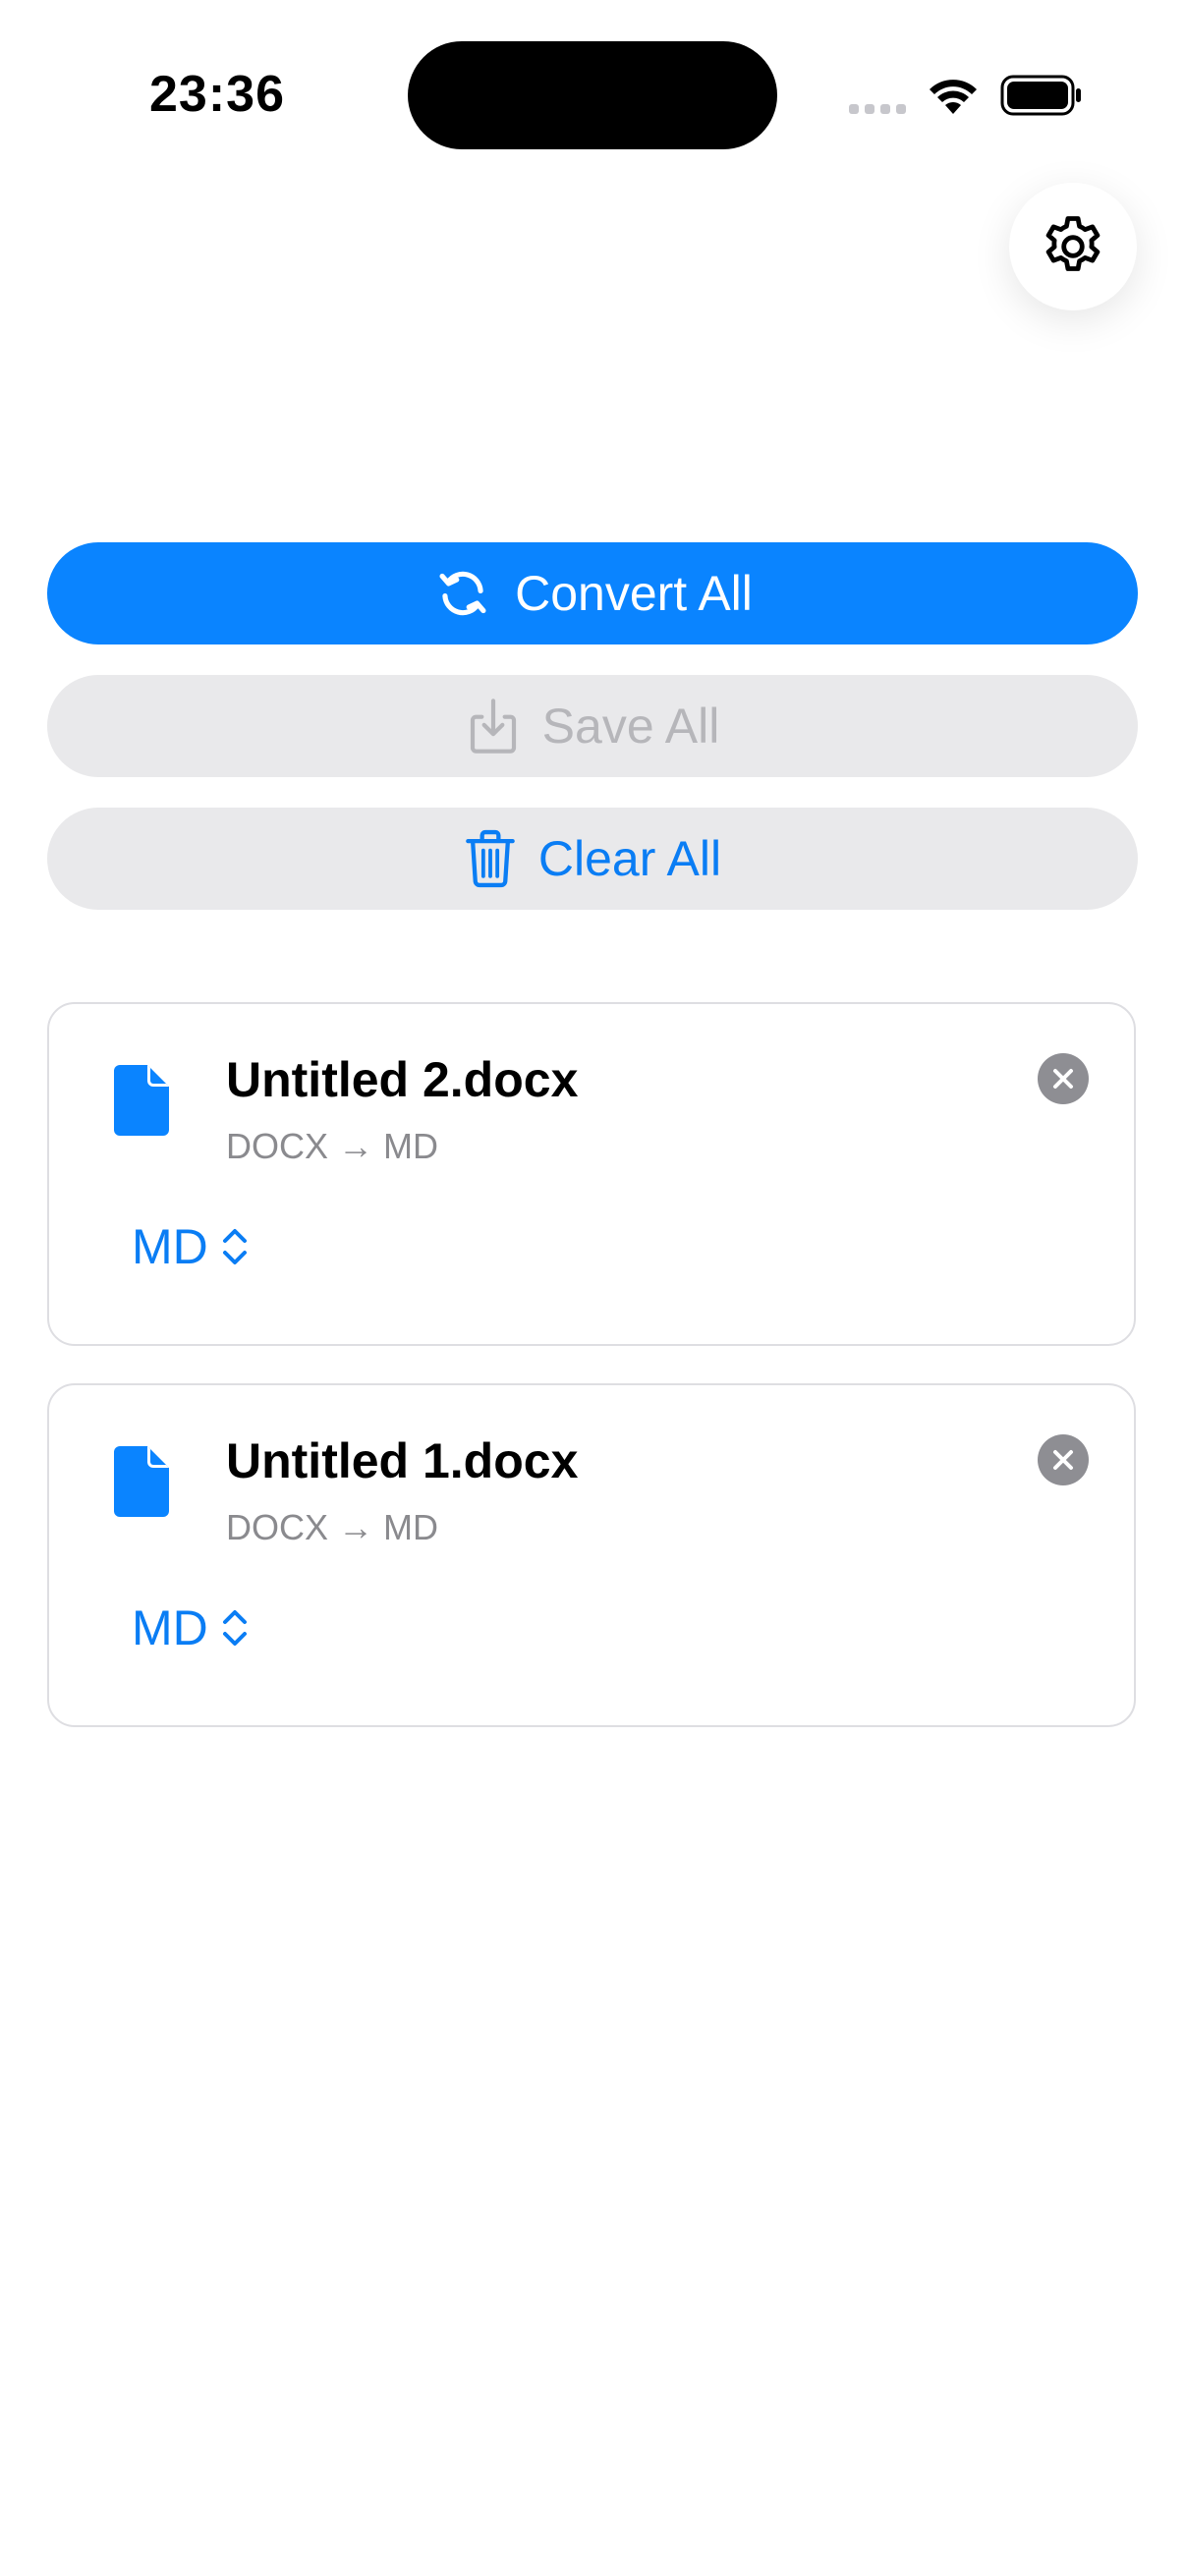 This screenshot has height=2576, width=1185. I want to click on wifi-icon, so click(954, 97).